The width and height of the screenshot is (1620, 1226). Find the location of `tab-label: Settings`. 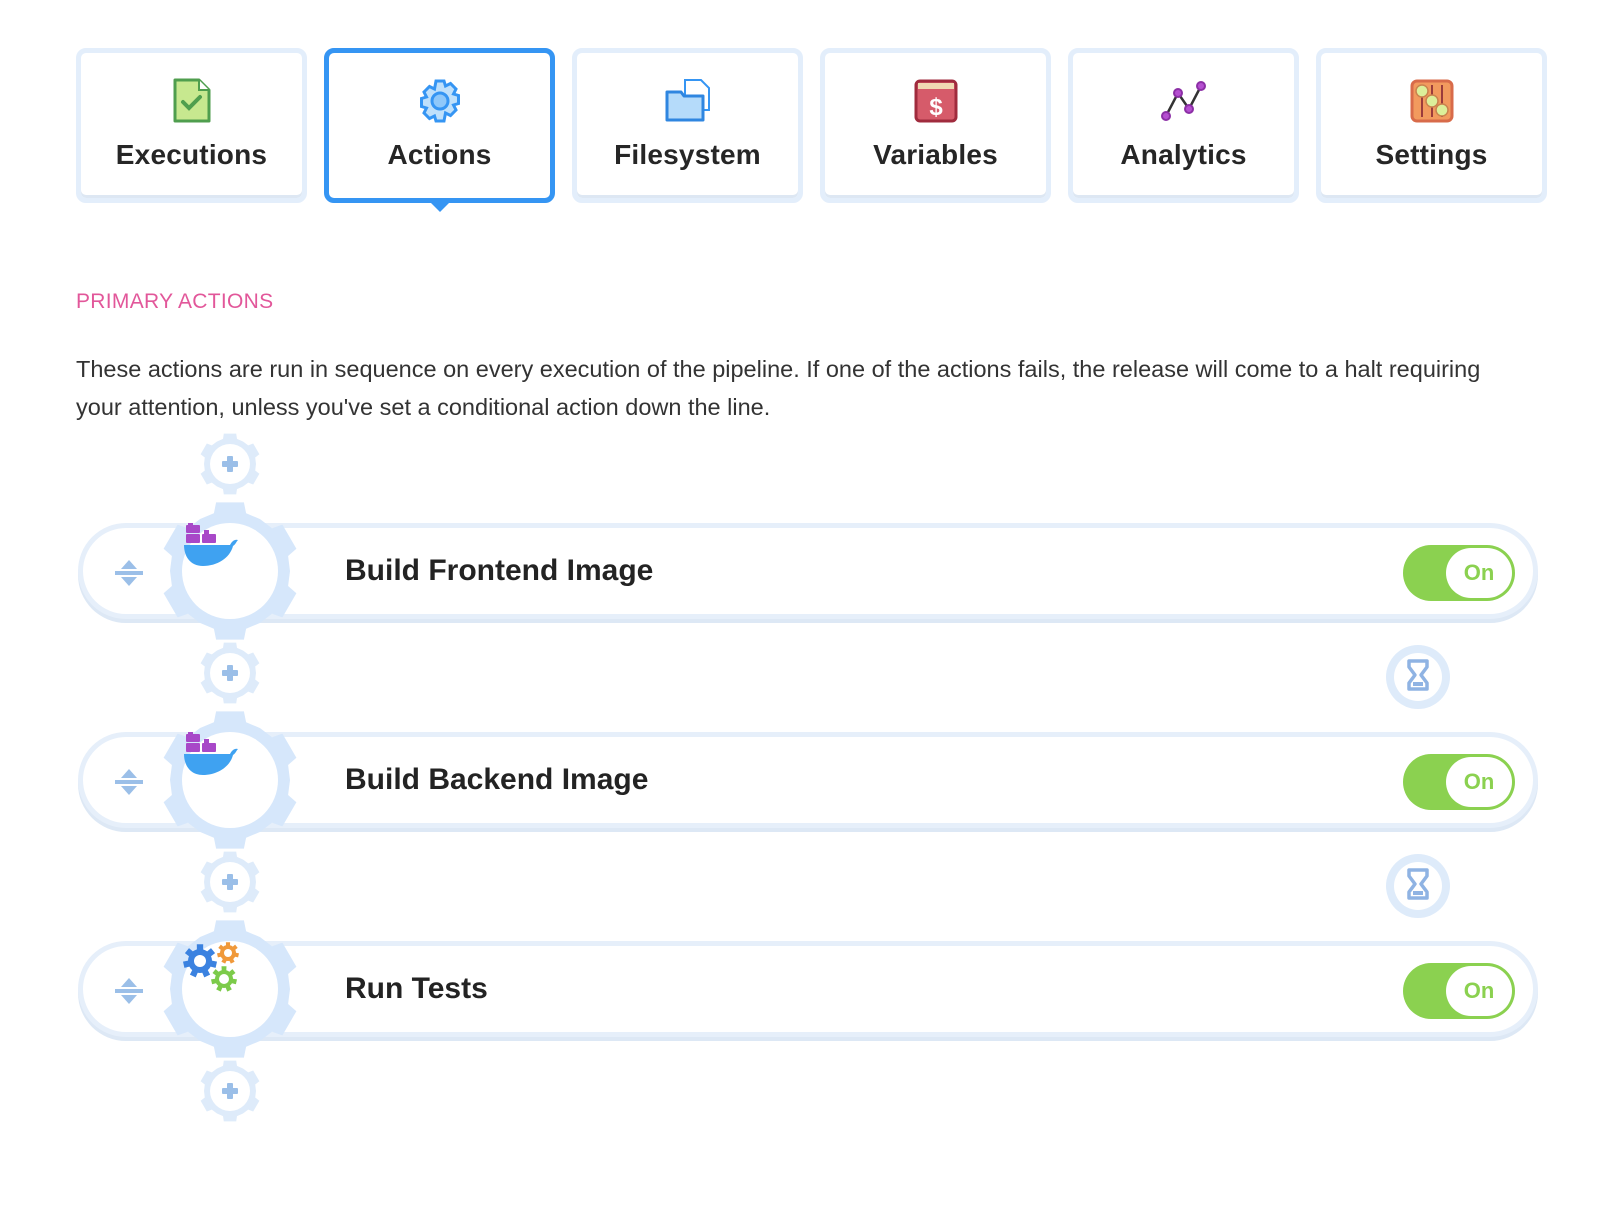

tab-label: Settings is located at coordinates (1431, 154).